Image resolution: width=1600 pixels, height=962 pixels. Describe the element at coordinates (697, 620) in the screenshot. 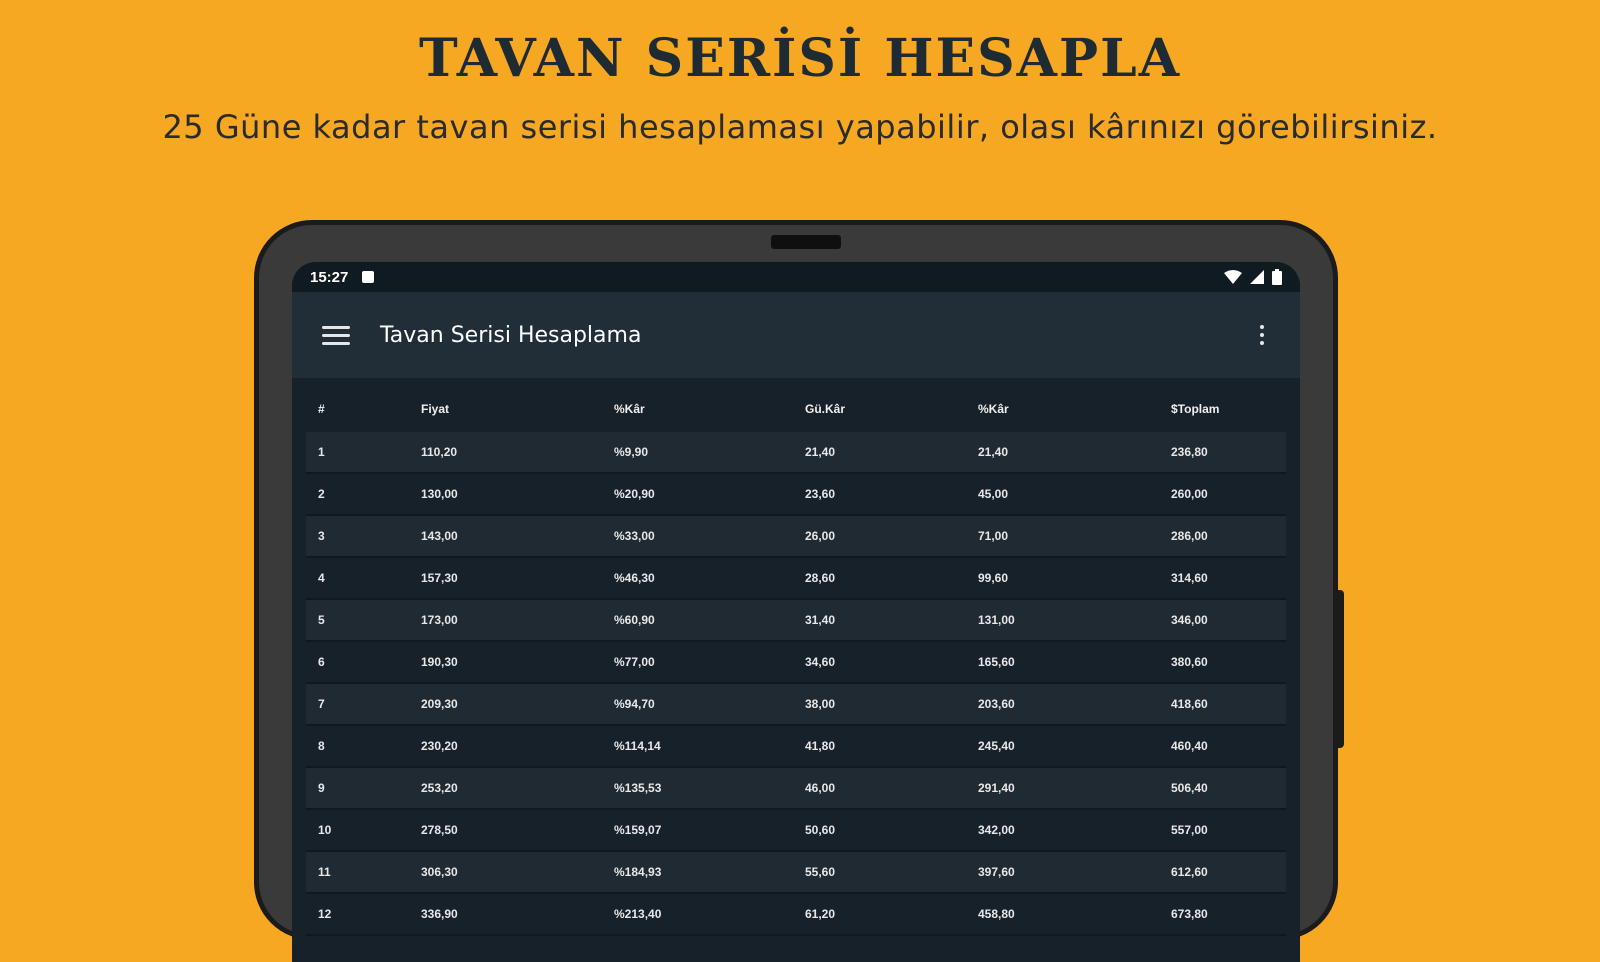

I see `cell-percent-profit: %60,90` at that location.